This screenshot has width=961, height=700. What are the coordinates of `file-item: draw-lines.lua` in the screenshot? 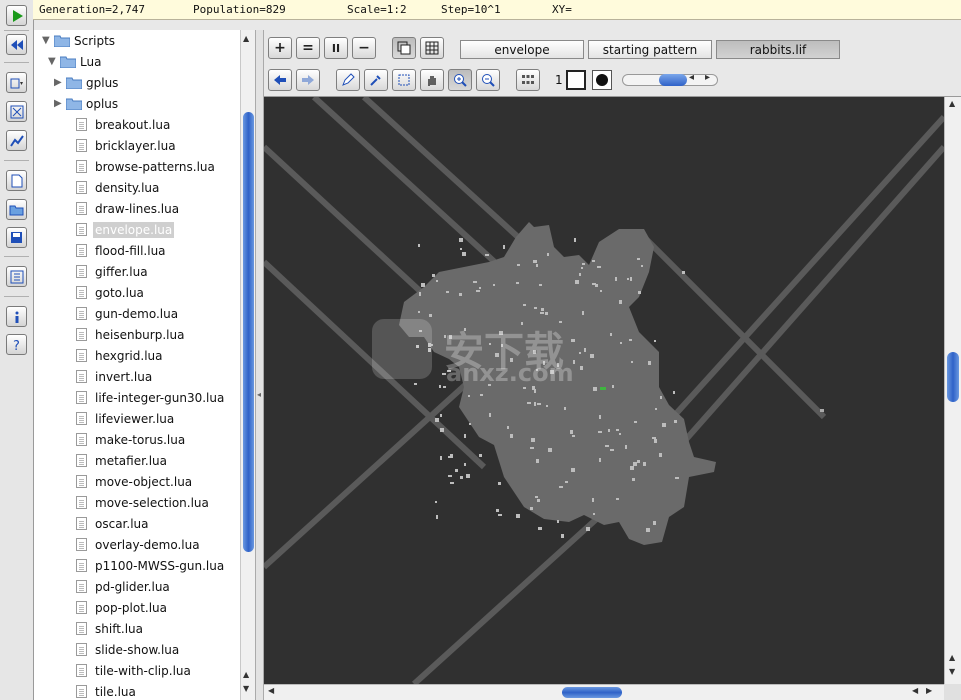 It's located at (127, 208).